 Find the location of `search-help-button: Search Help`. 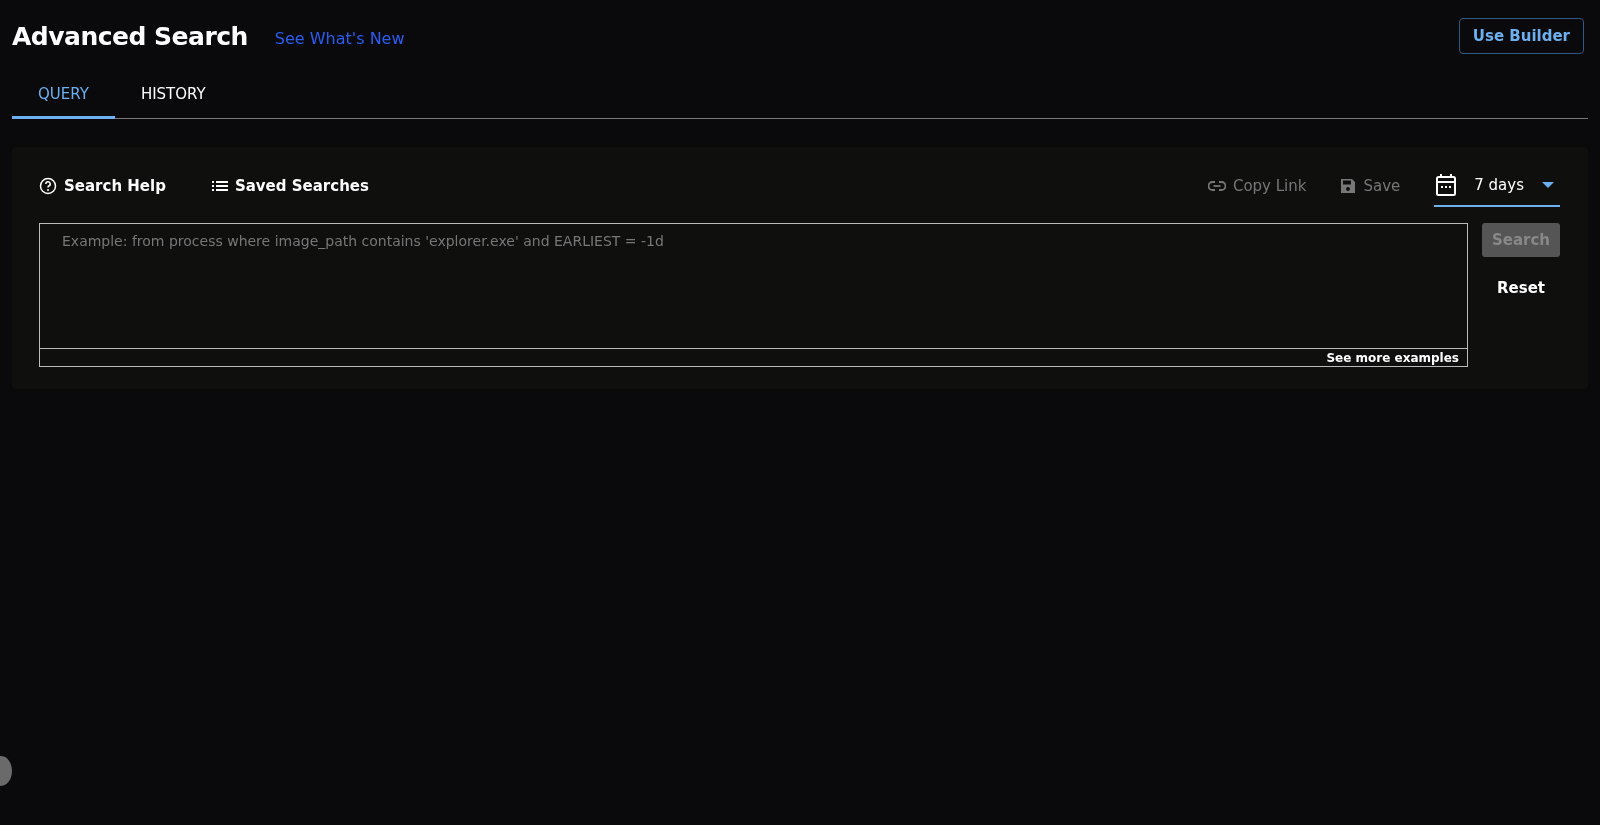

search-help-button: Search Help is located at coordinates (102, 186).